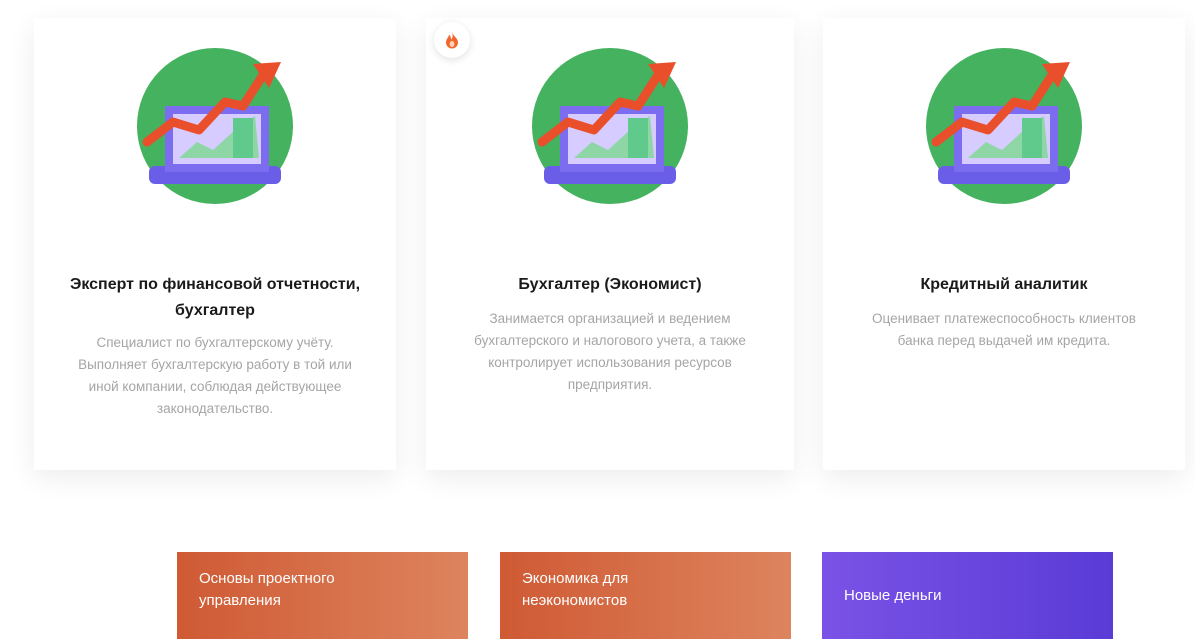 The image size is (1195, 639). Describe the element at coordinates (610, 284) in the screenshot. I see `profession-title: Бухгалтер (Экономист)` at that location.